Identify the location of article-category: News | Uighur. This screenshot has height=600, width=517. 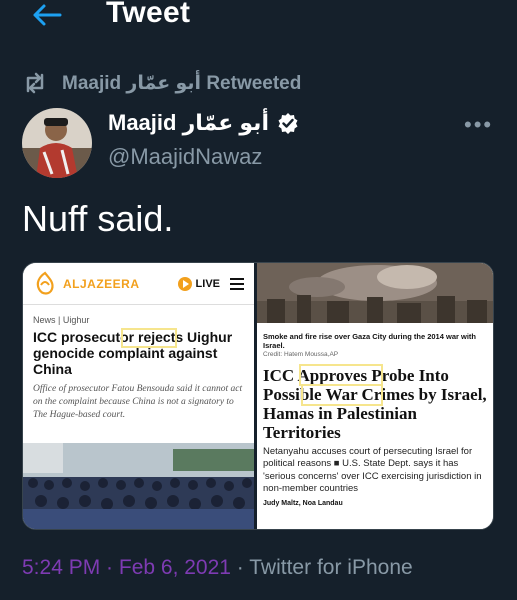
(61, 320).